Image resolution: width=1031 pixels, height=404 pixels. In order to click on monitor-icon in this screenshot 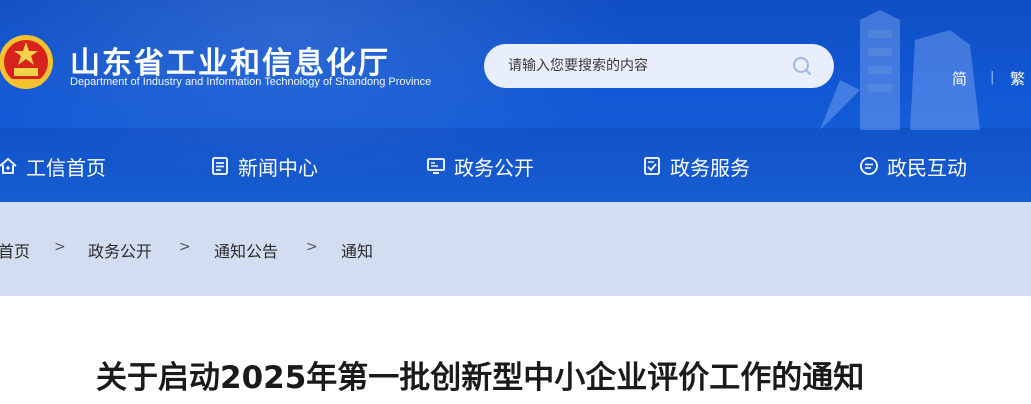, I will do `click(436, 166)`.